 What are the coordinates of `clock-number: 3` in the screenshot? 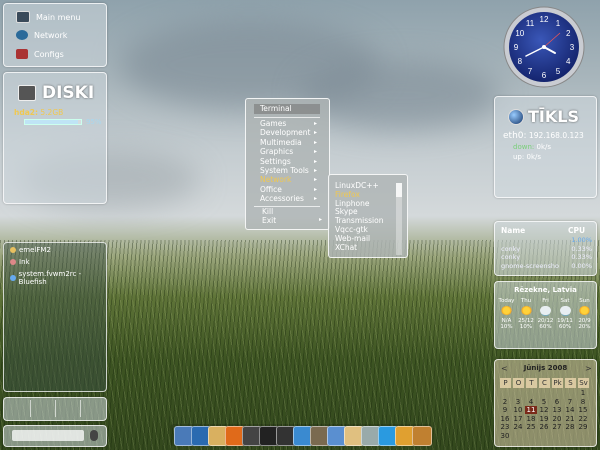 It's located at (572, 47).